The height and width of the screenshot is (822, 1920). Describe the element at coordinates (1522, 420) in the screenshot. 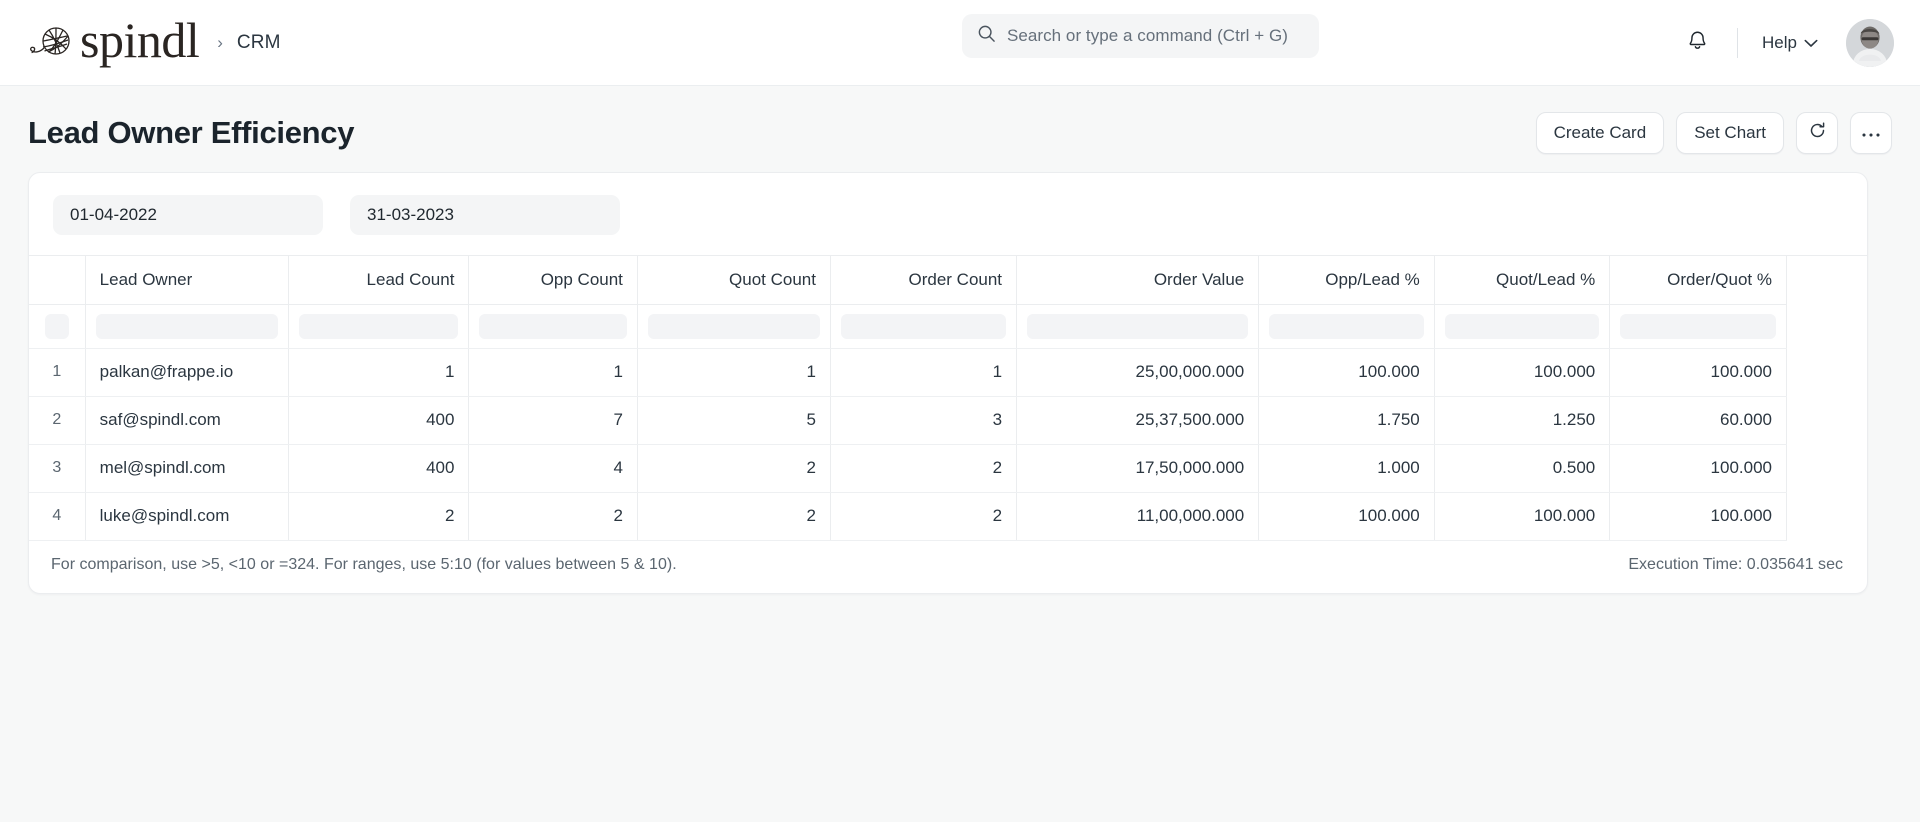

I see `cell-quot-lead-pct: 1.250` at that location.